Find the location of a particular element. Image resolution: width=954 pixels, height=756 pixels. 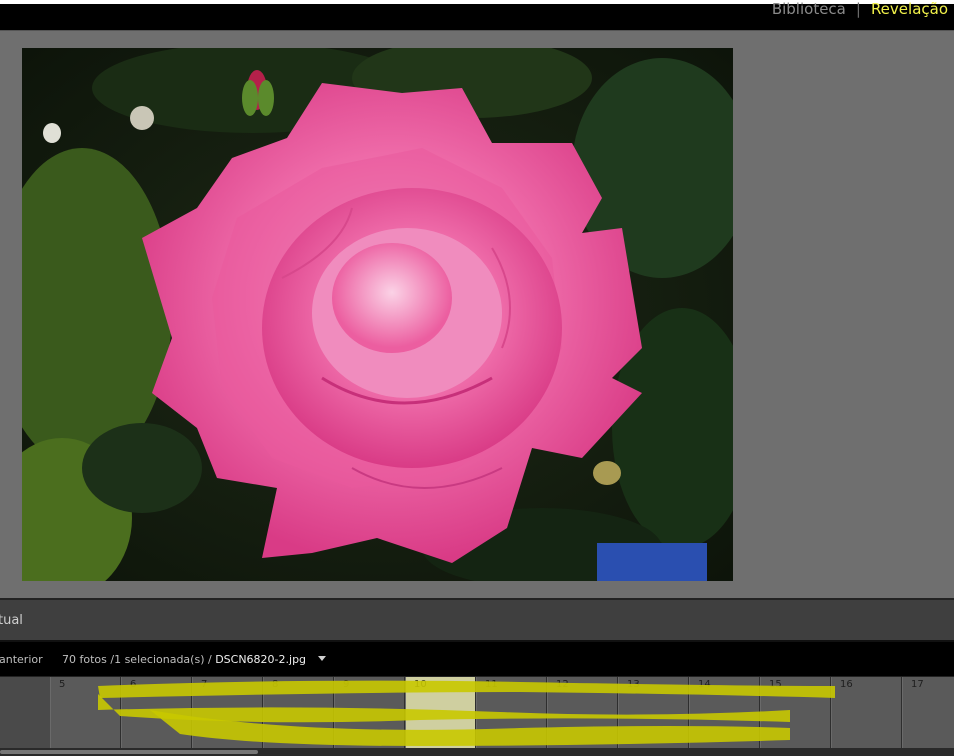

module-picker: Biblioteca | Revelação is located at coordinates (860, 9).